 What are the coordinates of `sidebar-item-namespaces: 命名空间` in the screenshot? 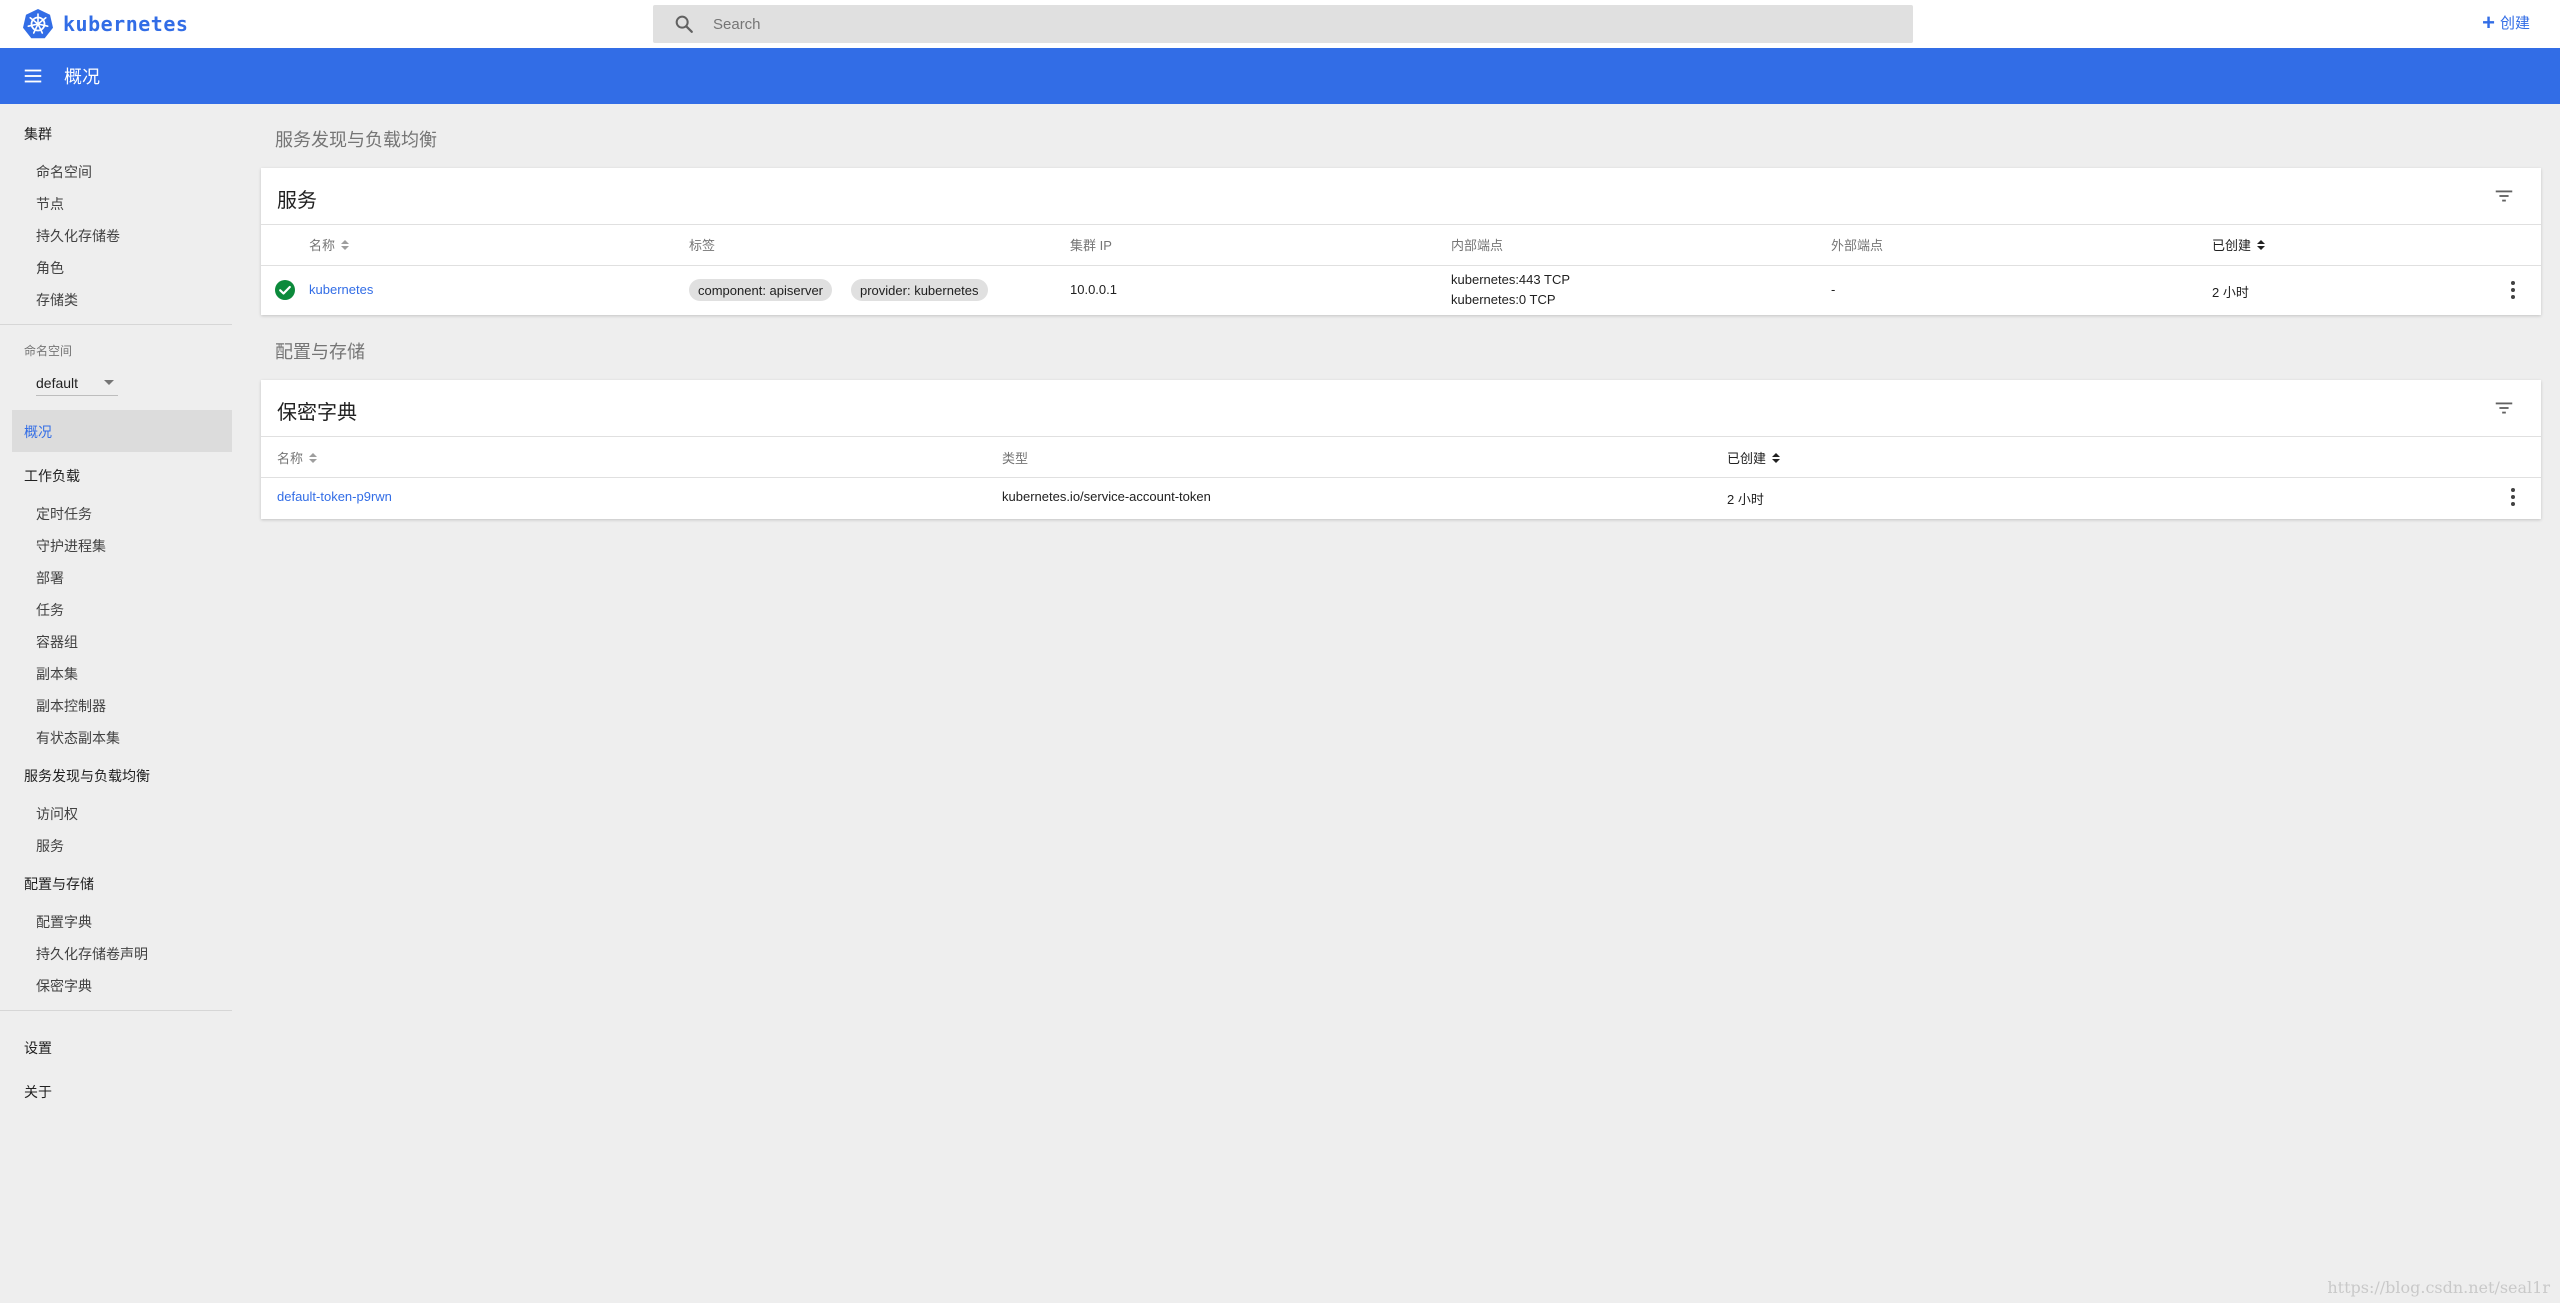 It's located at (64, 172).